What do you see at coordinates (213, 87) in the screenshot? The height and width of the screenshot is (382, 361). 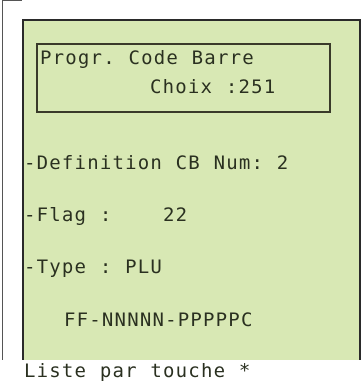 I see `choice-number: Choix :251` at bounding box center [213, 87].